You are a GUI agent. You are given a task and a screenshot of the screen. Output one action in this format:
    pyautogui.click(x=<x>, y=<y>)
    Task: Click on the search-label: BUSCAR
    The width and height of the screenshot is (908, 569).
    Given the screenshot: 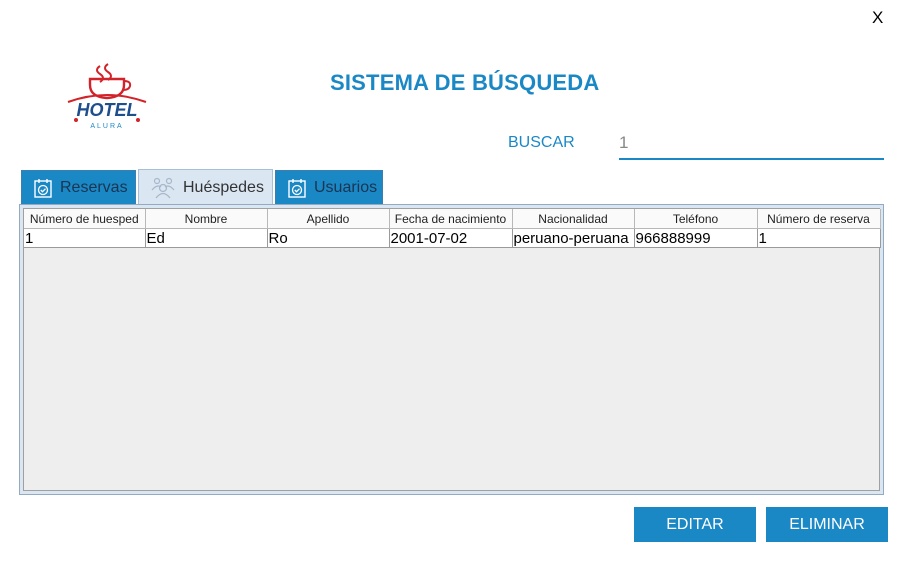 What is the action you would take?
    pyautogui.click(x=541, y=142)
    